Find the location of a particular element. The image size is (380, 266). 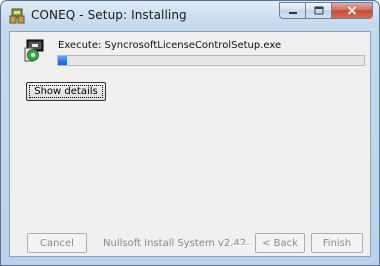

cancel-button: Cancel is located at coordinates (57, 243).